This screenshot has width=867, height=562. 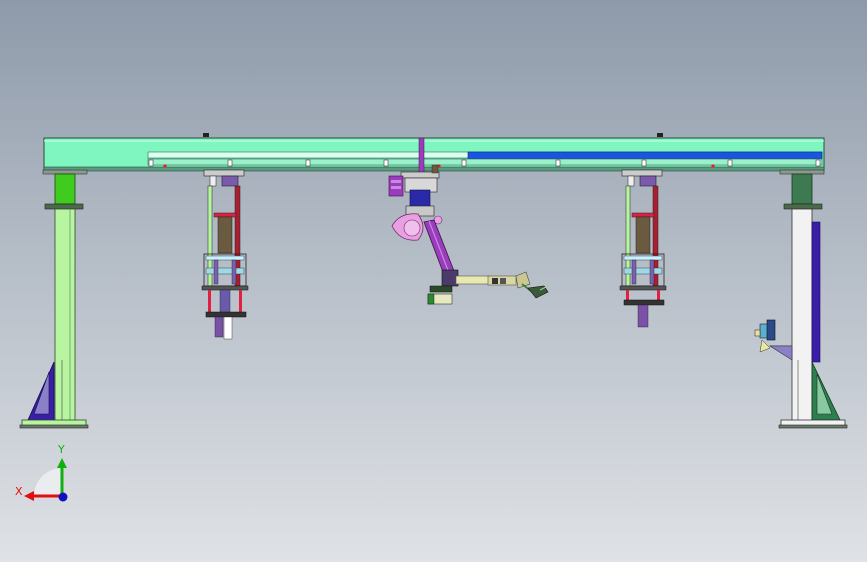 What do you see at coordinates (29, 496) in the screenshot?
I see `x-axis-arrow` at bounding box center [29, 496].